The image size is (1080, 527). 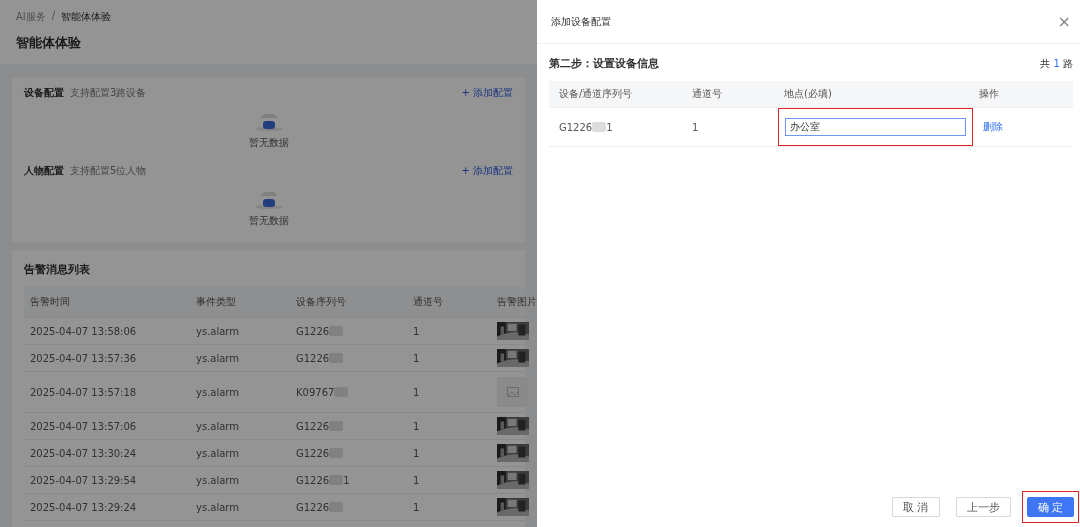 What do you see at coordinates (44, 93) in the screenshot?
I see `section-title: 设备配置` at bounding box center [44, 93].